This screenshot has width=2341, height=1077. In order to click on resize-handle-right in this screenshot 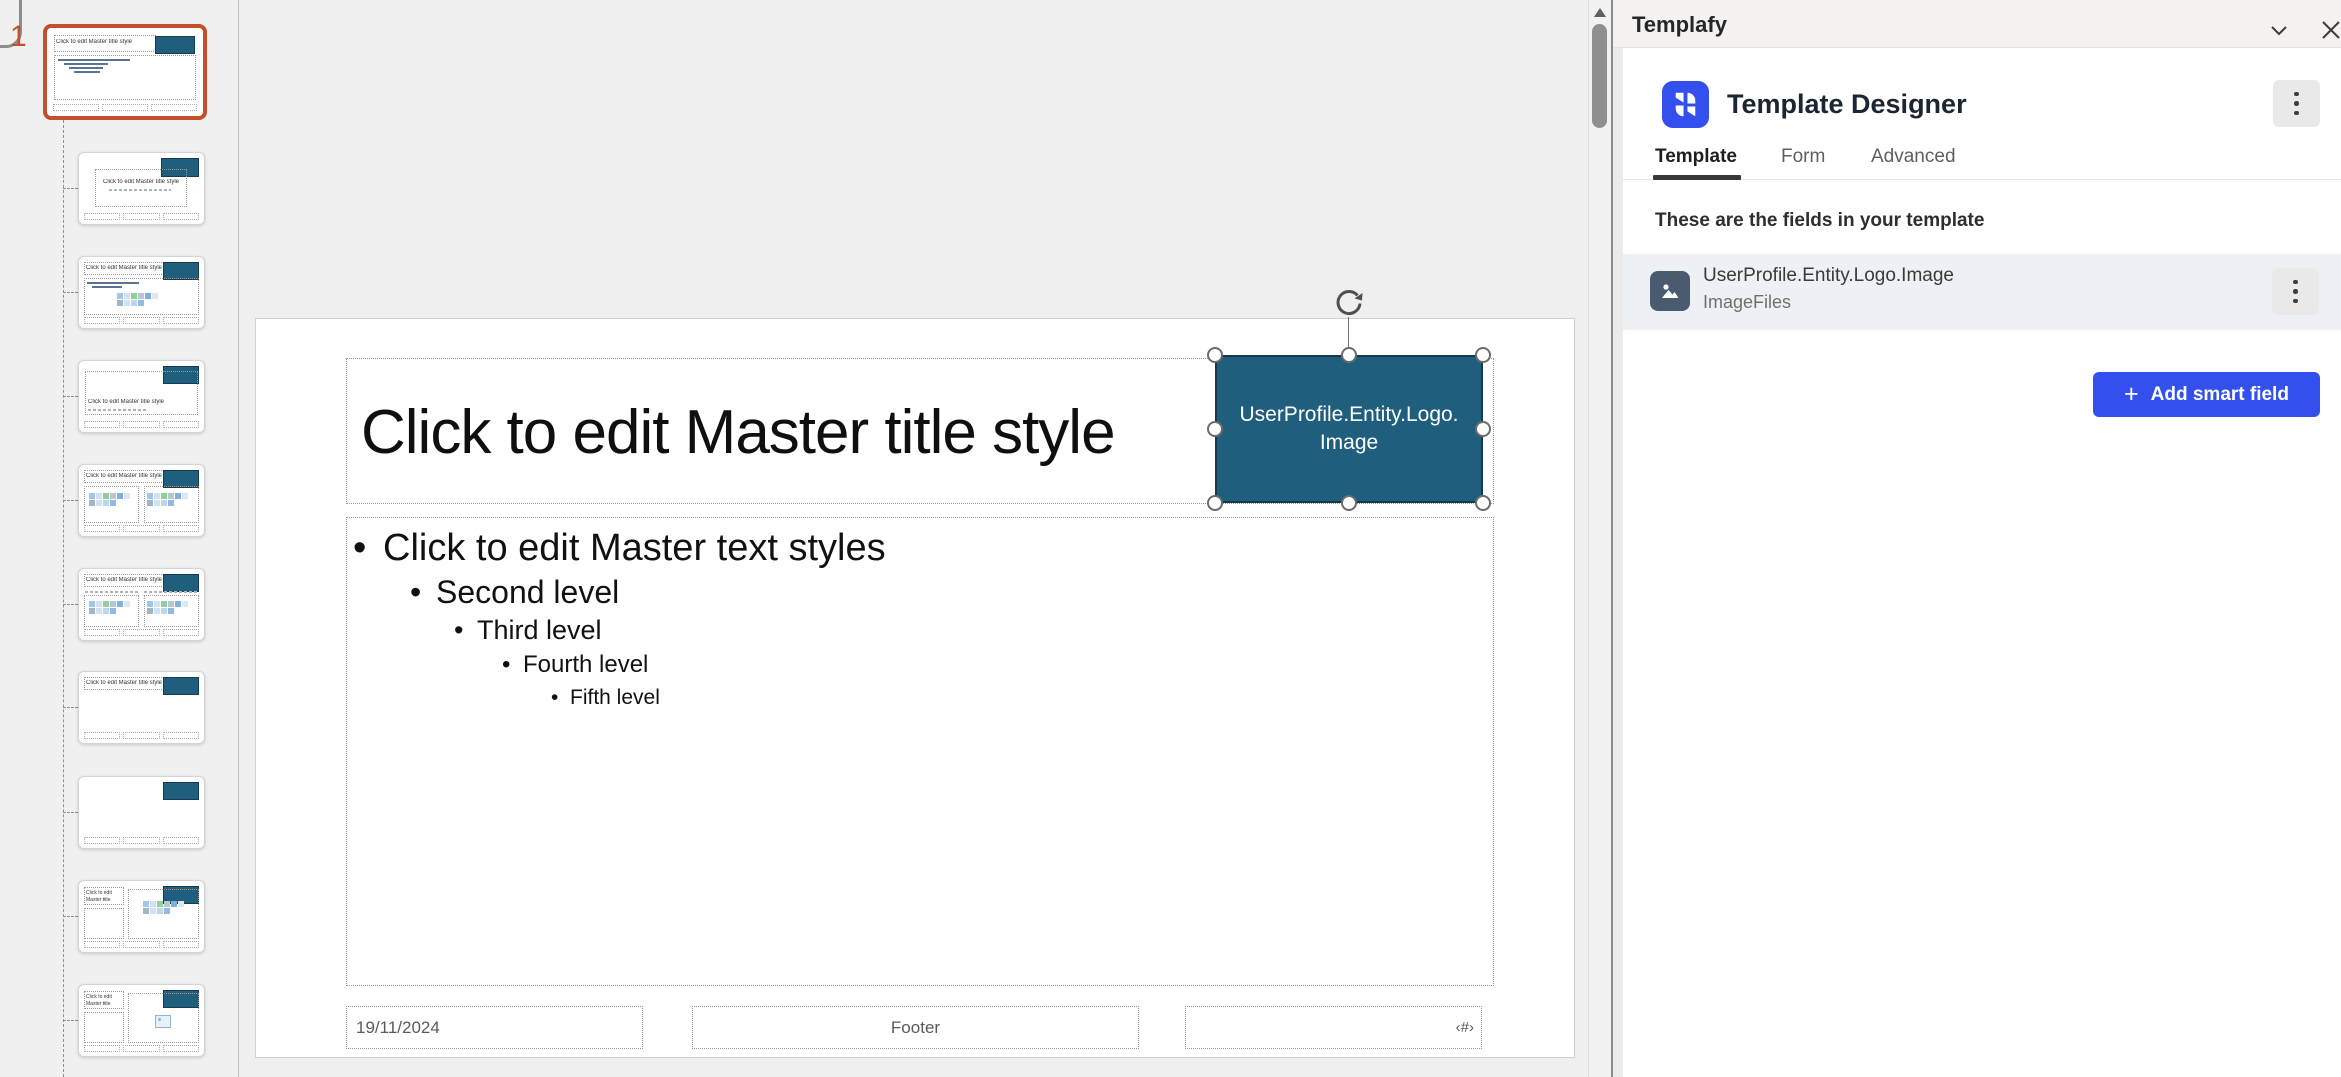, I will do `click(1483, 429)`.